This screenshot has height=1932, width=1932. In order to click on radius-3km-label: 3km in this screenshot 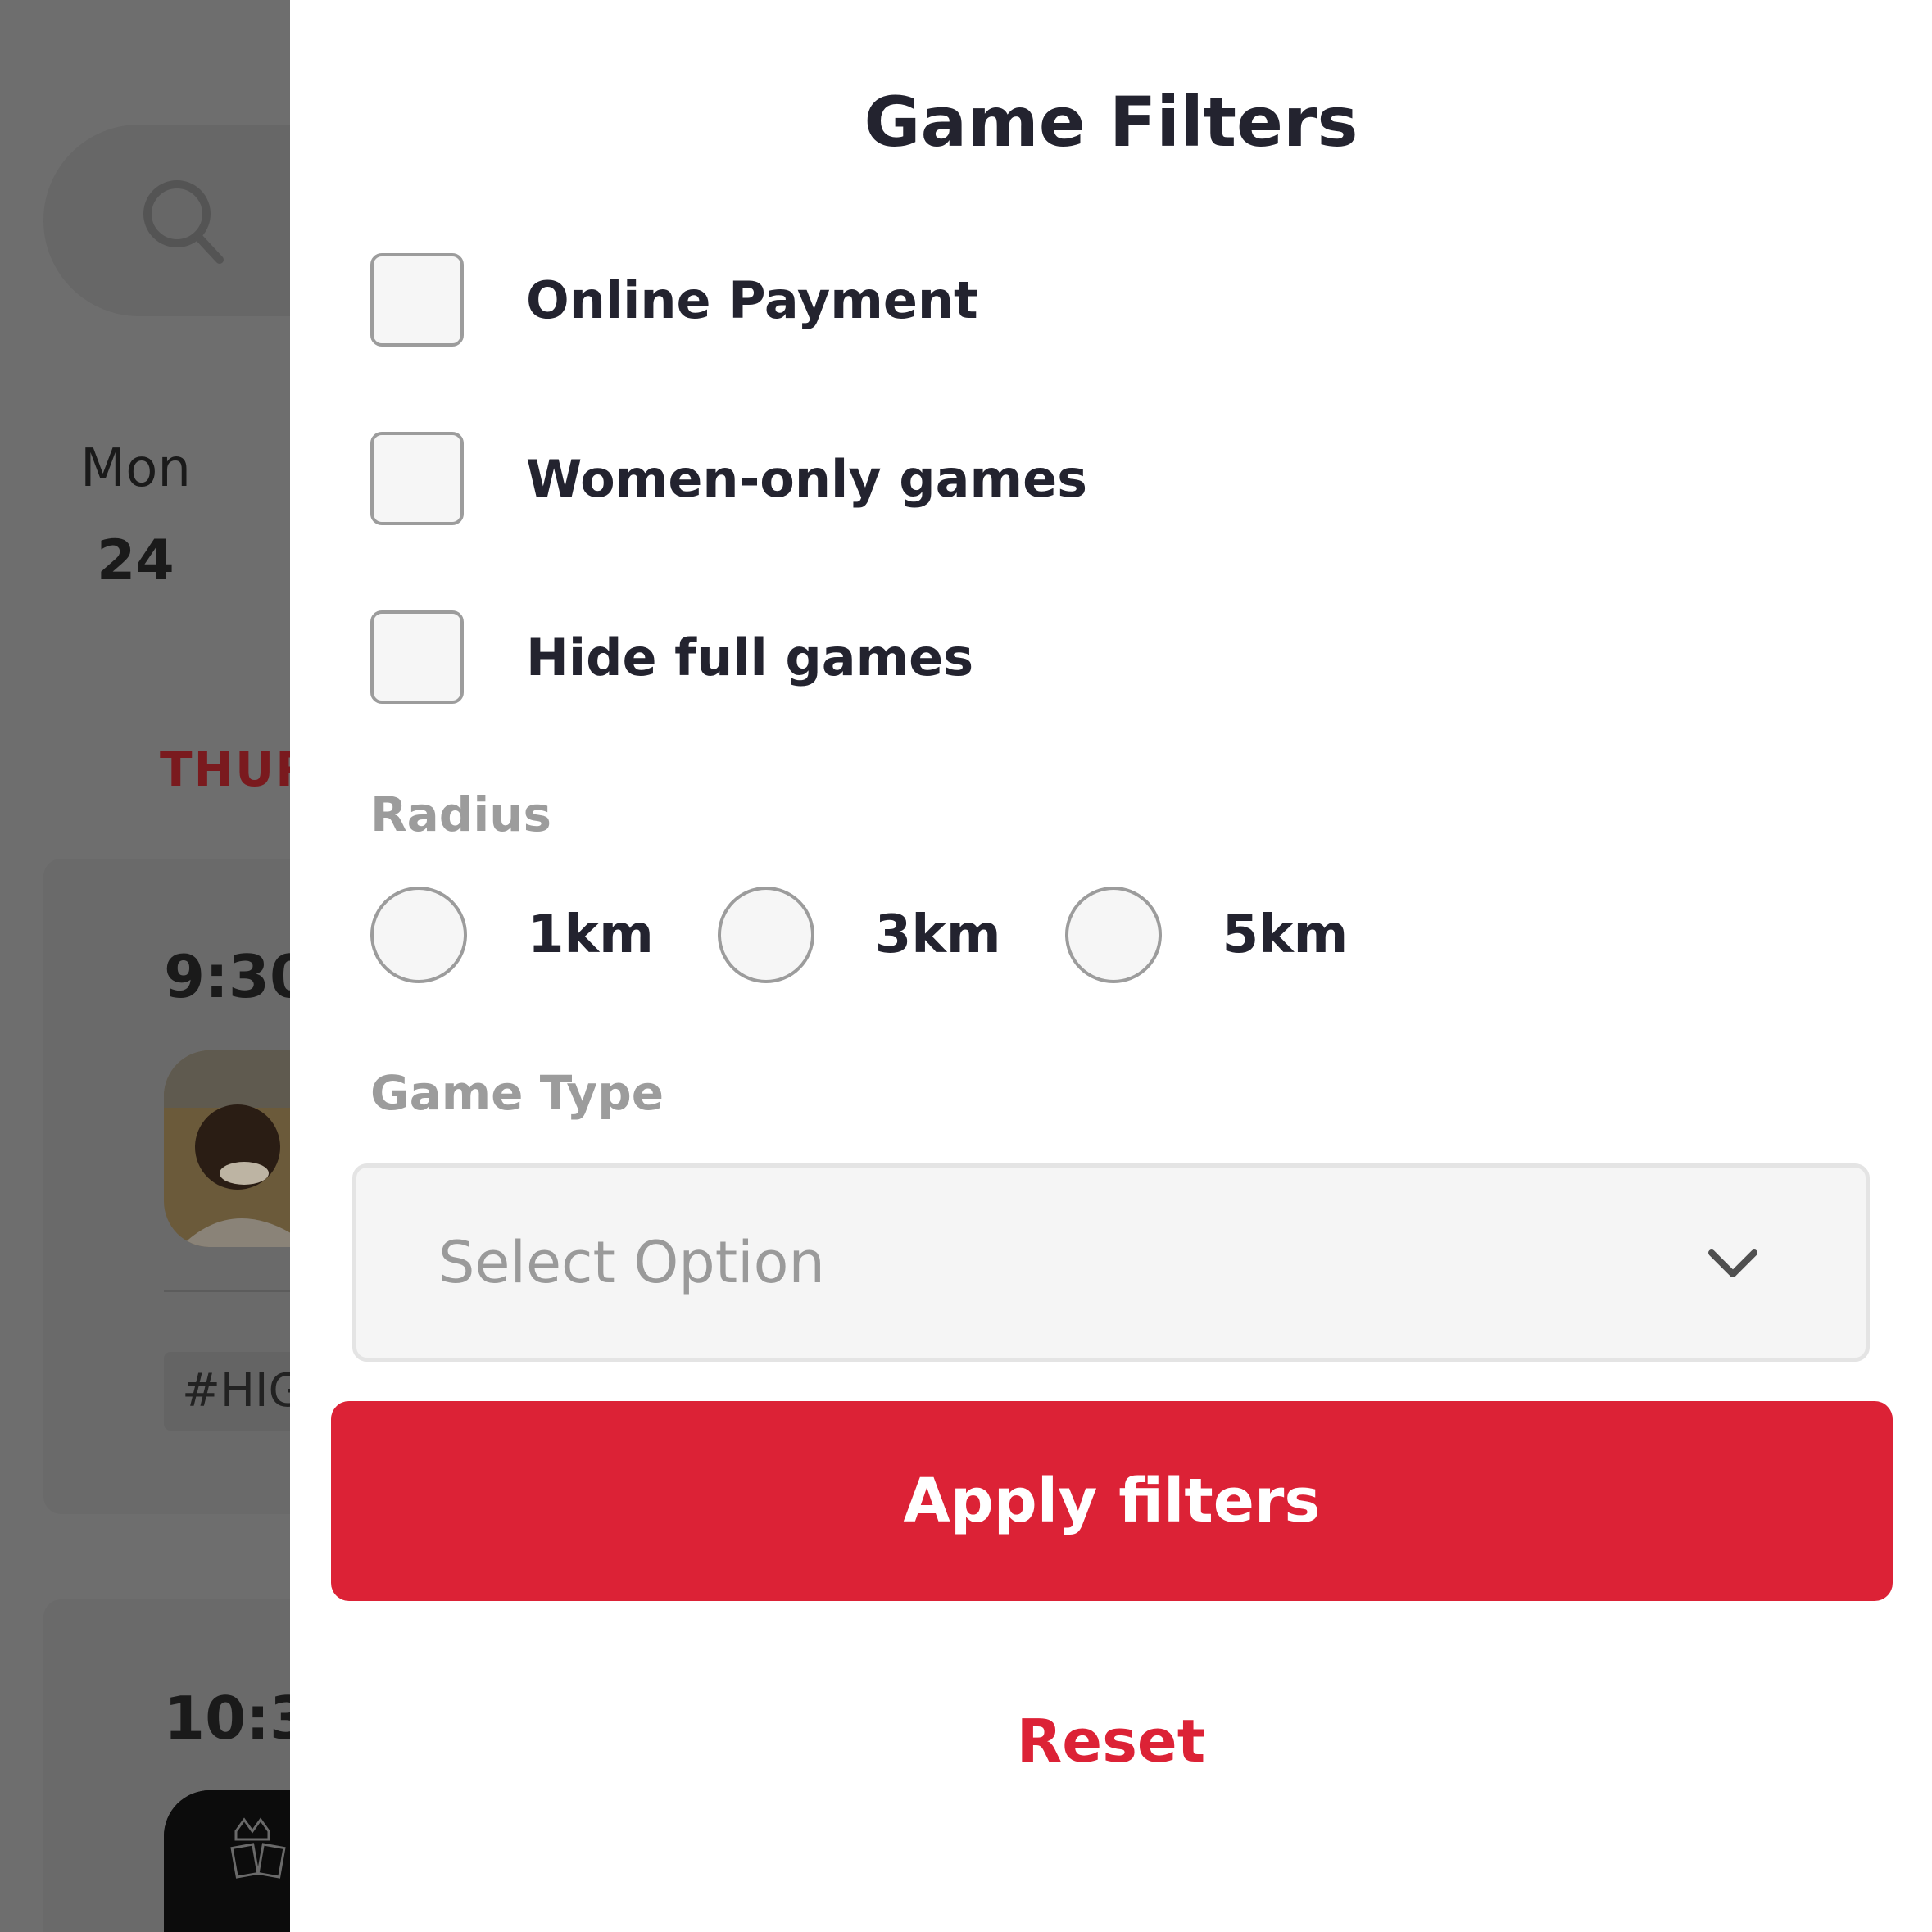, I will do `click(938, 935)`.